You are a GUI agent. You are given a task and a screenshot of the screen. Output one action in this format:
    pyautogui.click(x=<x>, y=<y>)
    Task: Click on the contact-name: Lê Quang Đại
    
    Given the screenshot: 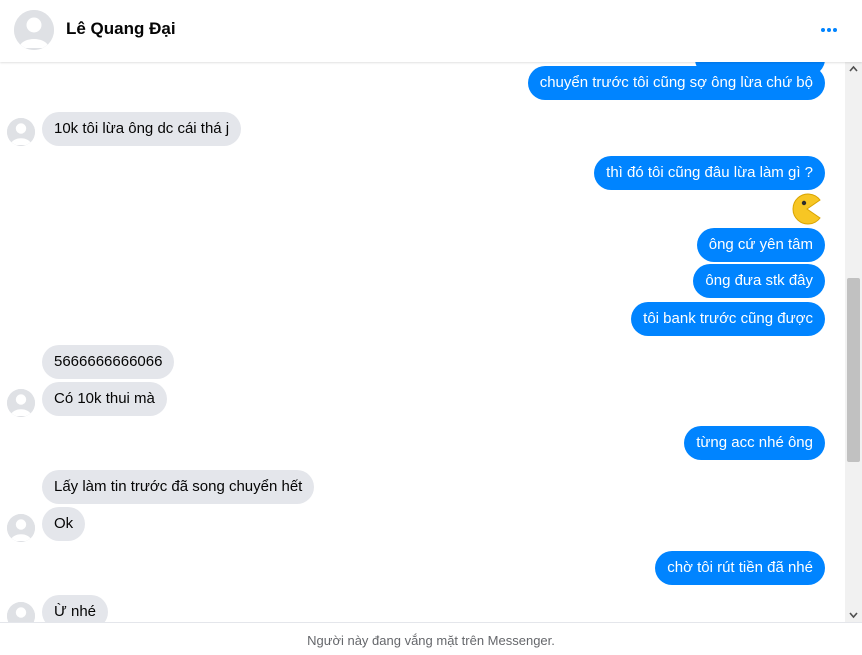 What is the action you would take?
    pyautogui.click(x=121, y=29)
    